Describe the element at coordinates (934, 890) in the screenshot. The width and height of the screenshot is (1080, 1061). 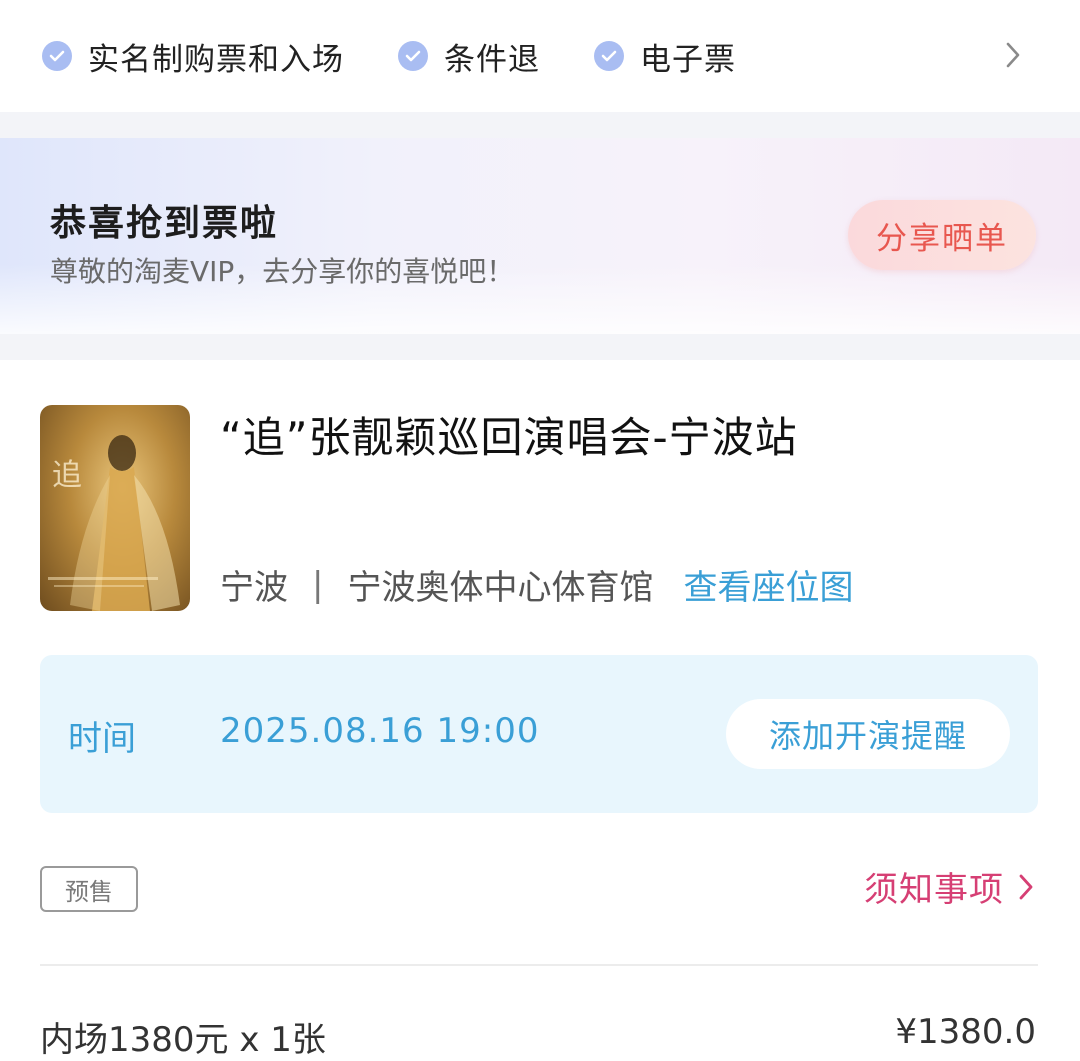
I see `notice-label: 须知事项` at that location.